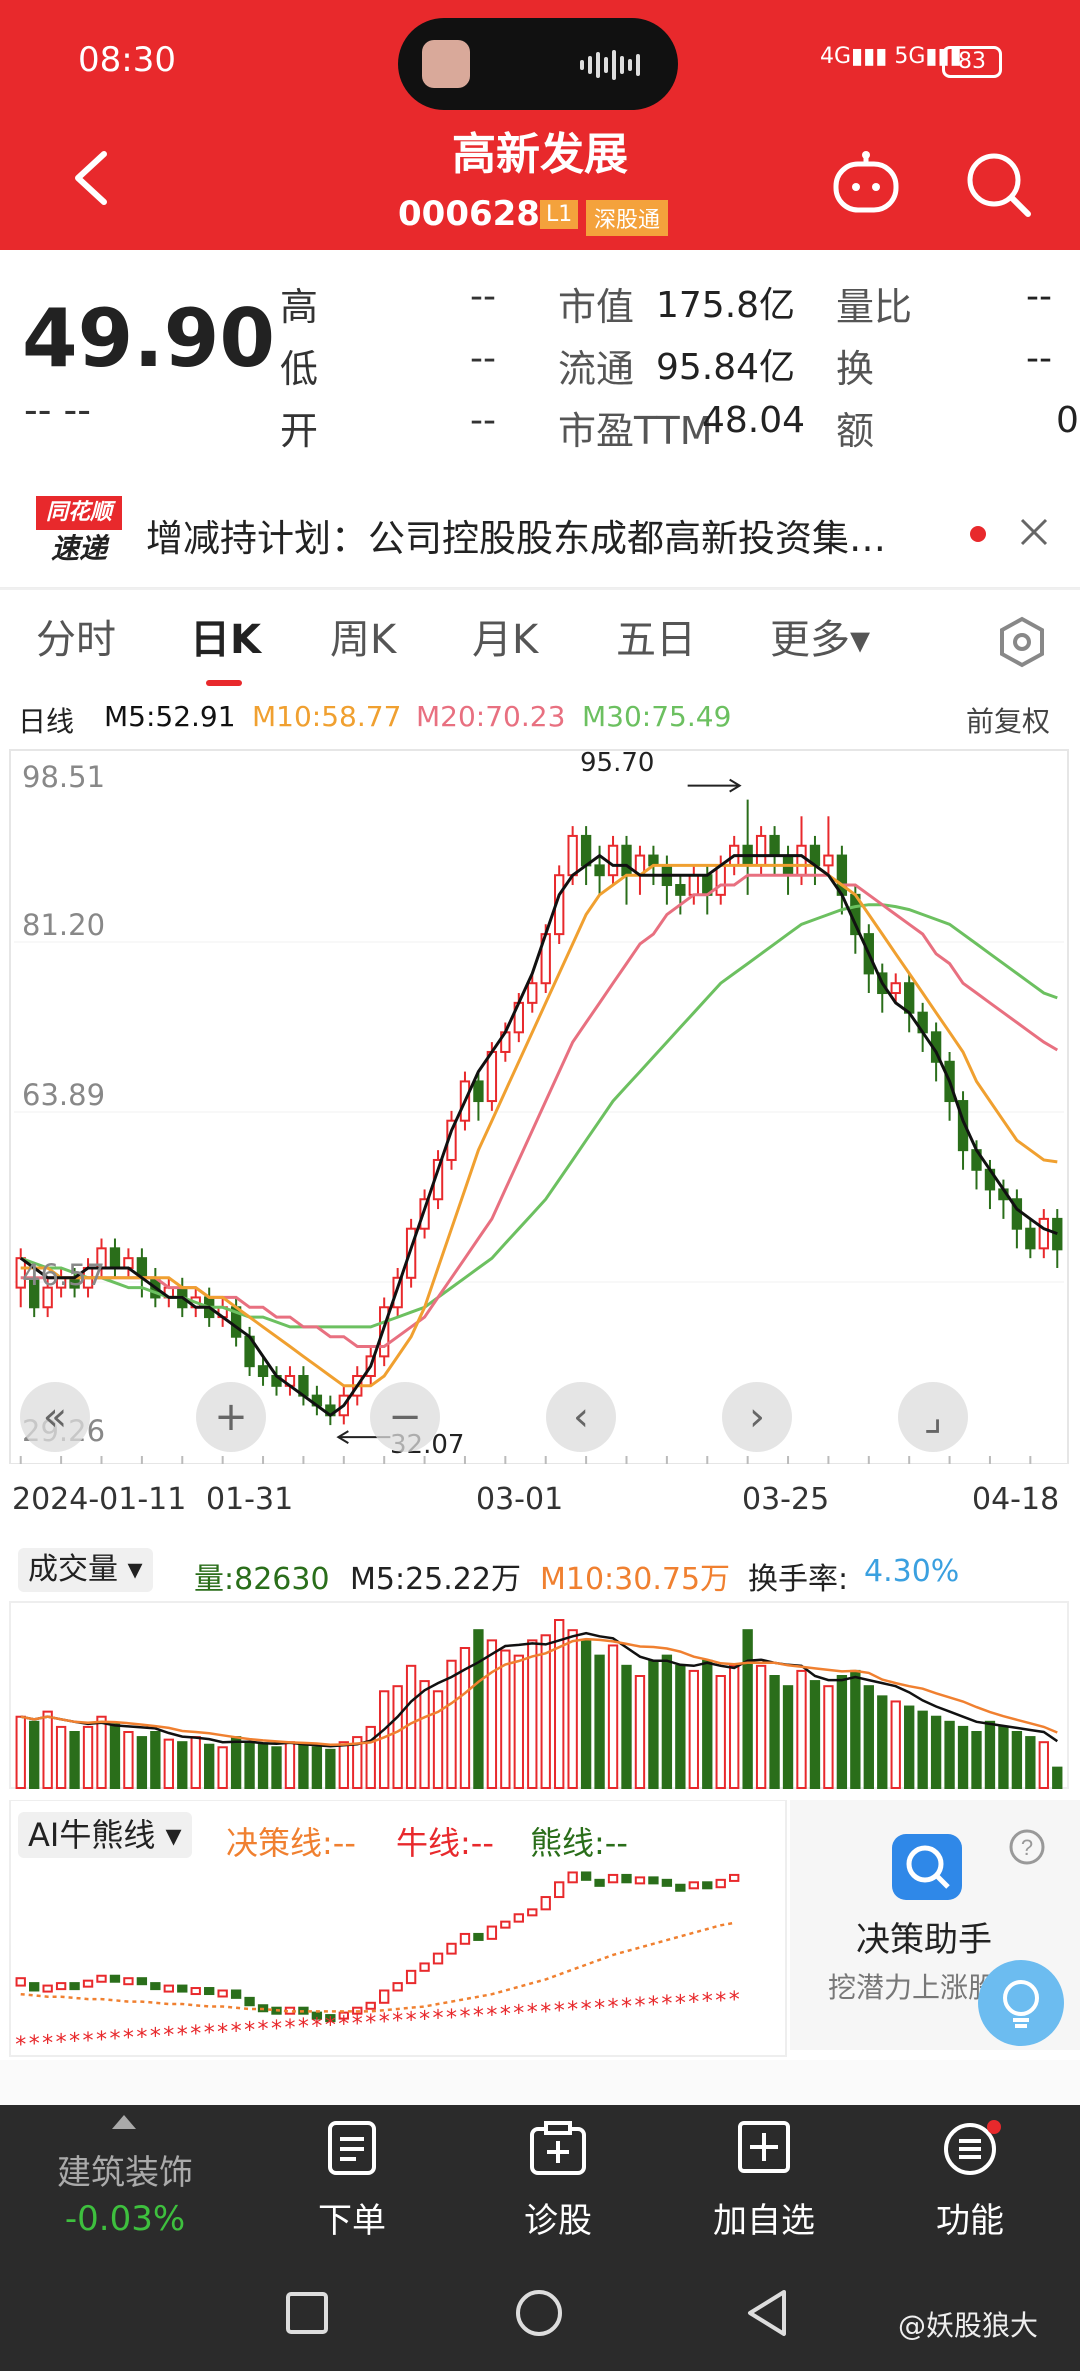 The image size is (1080, 2371). I want to click on avatar, so click(446, 64).